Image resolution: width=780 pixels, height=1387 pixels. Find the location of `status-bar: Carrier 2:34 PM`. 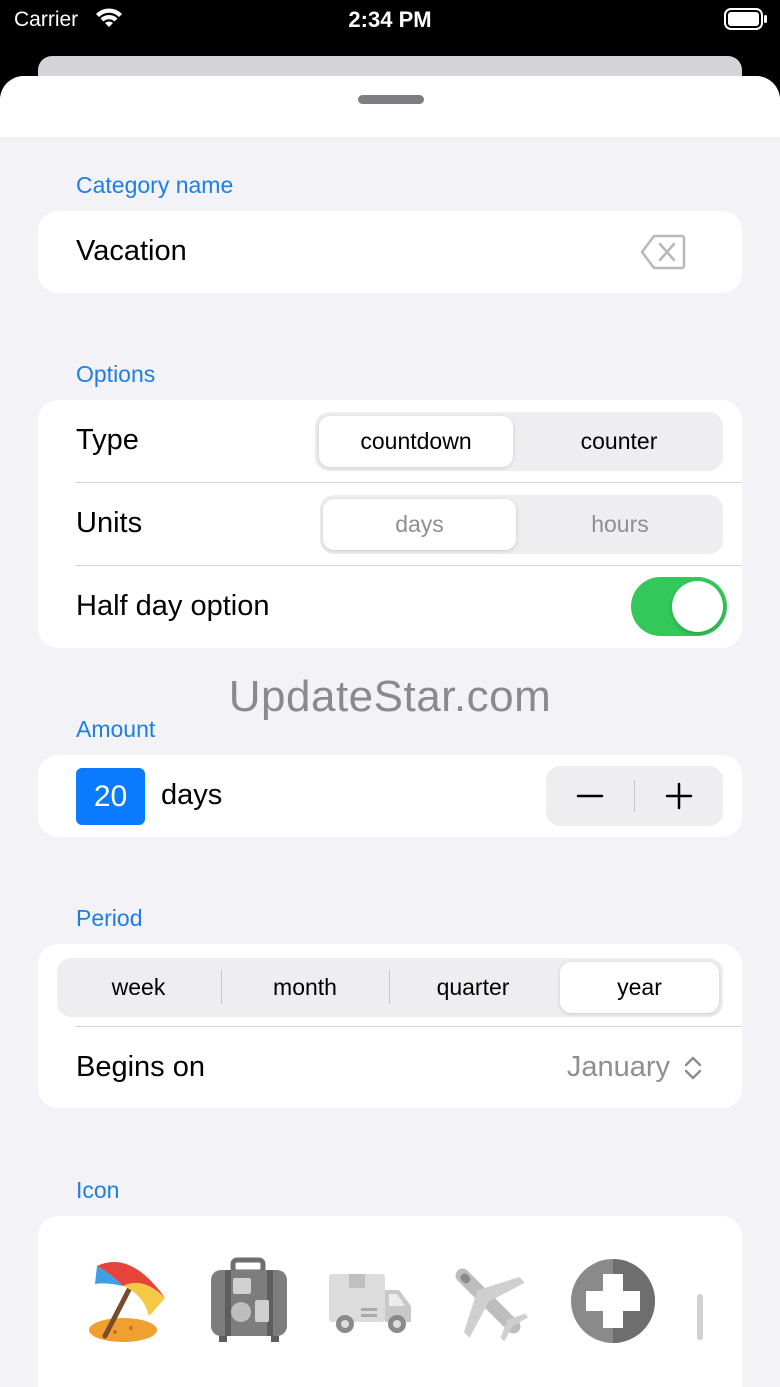

status-bar: Carrier 2:34 PM is located at coordinates (390, 22).